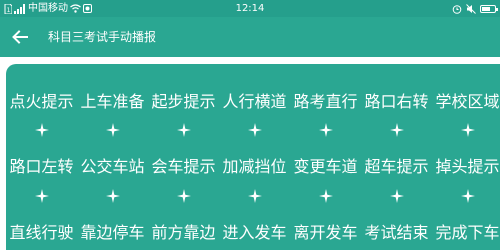  What do you see at coordinates (466, 100) in the screenshot?
I see `school-zone-button: 学校区域` at bounding box center [466, 100].